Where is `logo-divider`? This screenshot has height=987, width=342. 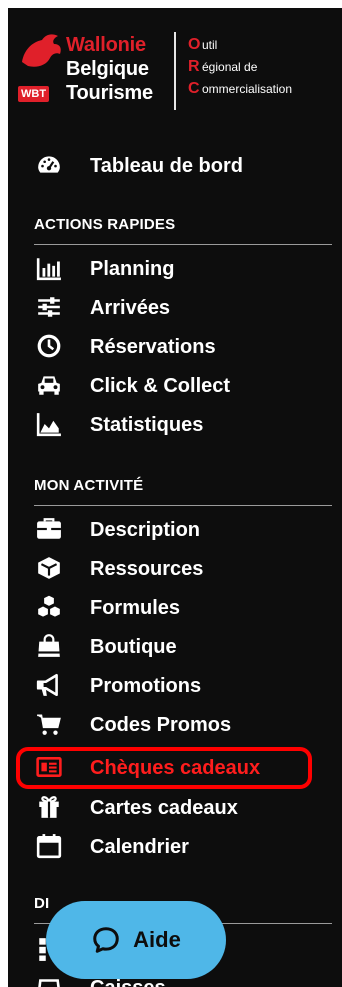
logo-divider is located at coordinates (175, 71).